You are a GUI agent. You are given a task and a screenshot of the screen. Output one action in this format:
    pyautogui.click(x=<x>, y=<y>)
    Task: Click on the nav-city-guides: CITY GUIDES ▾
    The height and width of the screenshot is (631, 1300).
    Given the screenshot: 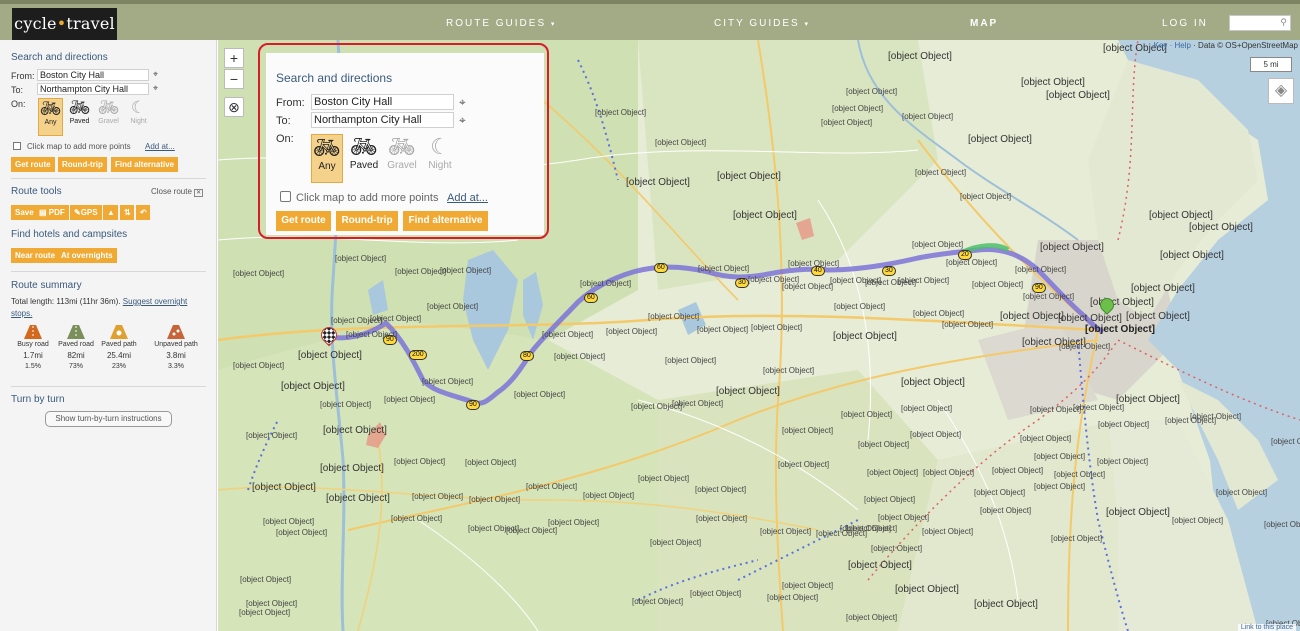 What is the action you would take?
    pyautogui.click(x=761, y=24)
    